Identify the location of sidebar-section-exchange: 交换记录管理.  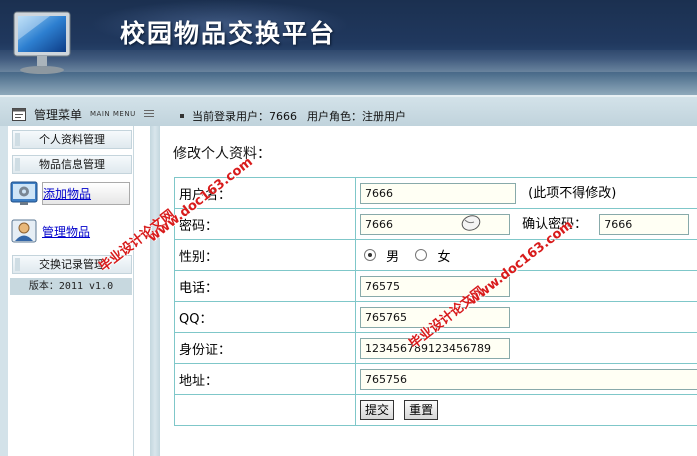
(72, 264).